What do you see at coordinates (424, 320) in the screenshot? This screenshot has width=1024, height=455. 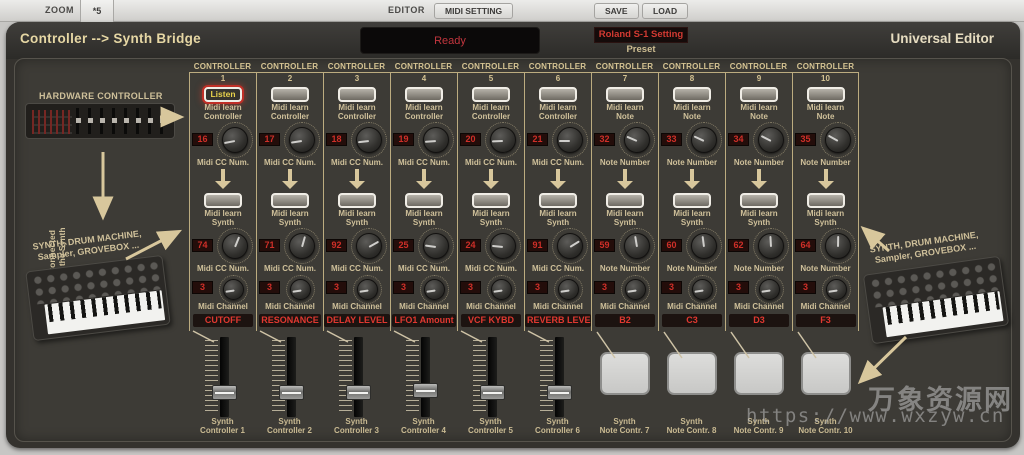 I see `assigned-parameter-badge: LFO1 Amount` at bounding box center [424, 320].